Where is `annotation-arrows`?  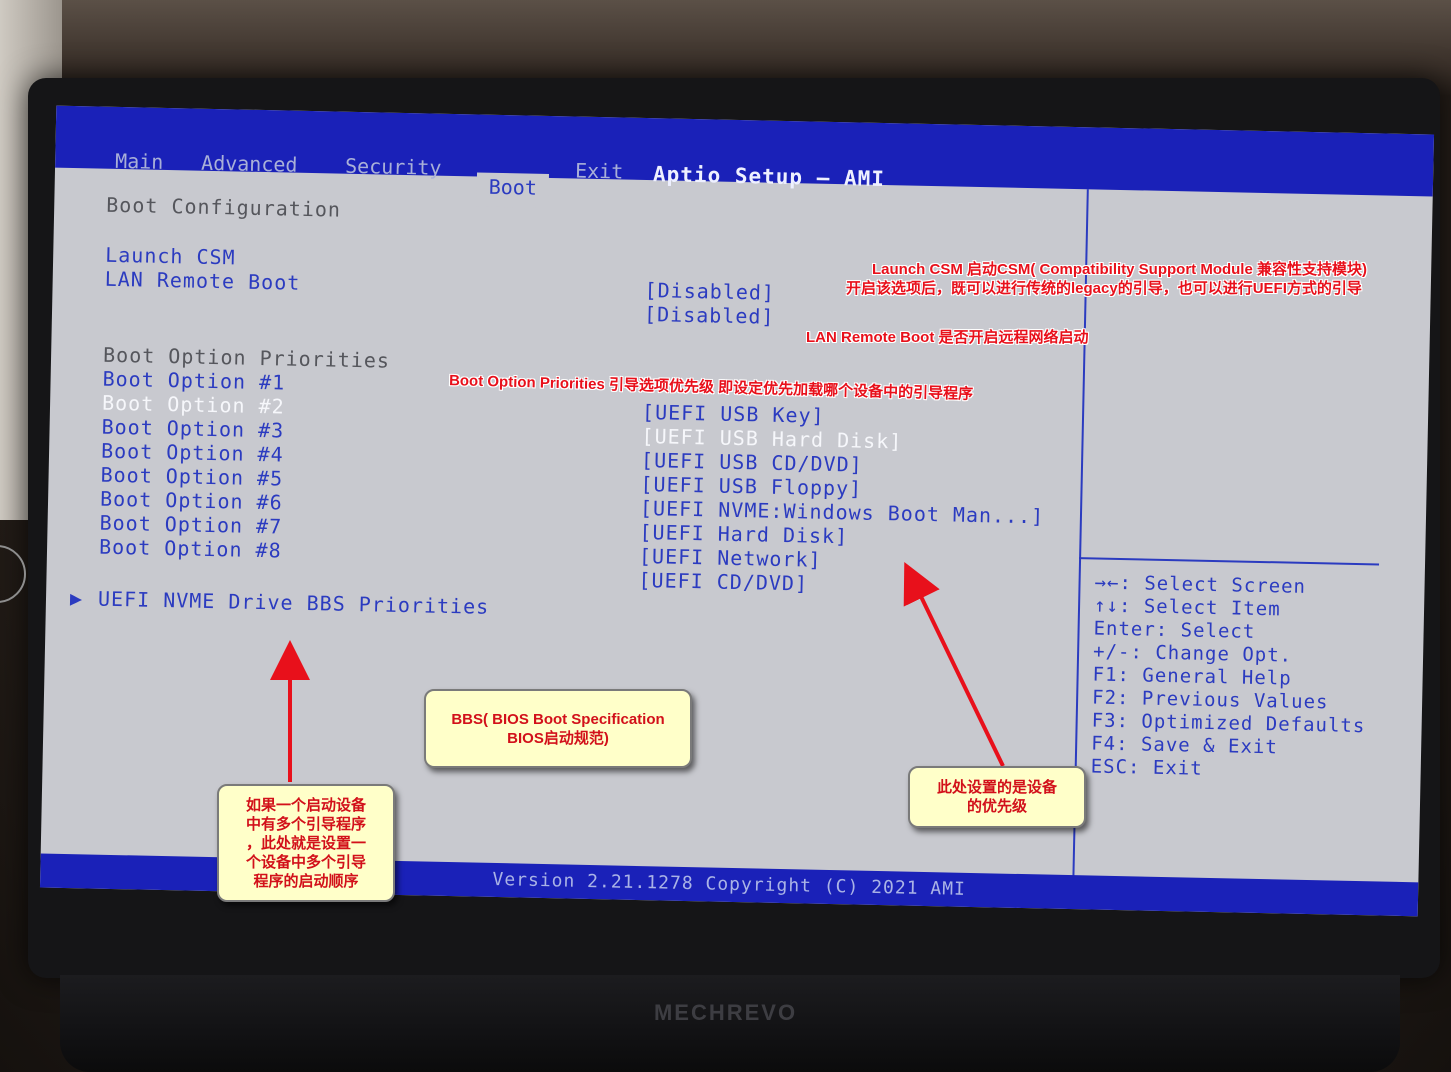
annotation-arrows is located at coordinates (637, 671).